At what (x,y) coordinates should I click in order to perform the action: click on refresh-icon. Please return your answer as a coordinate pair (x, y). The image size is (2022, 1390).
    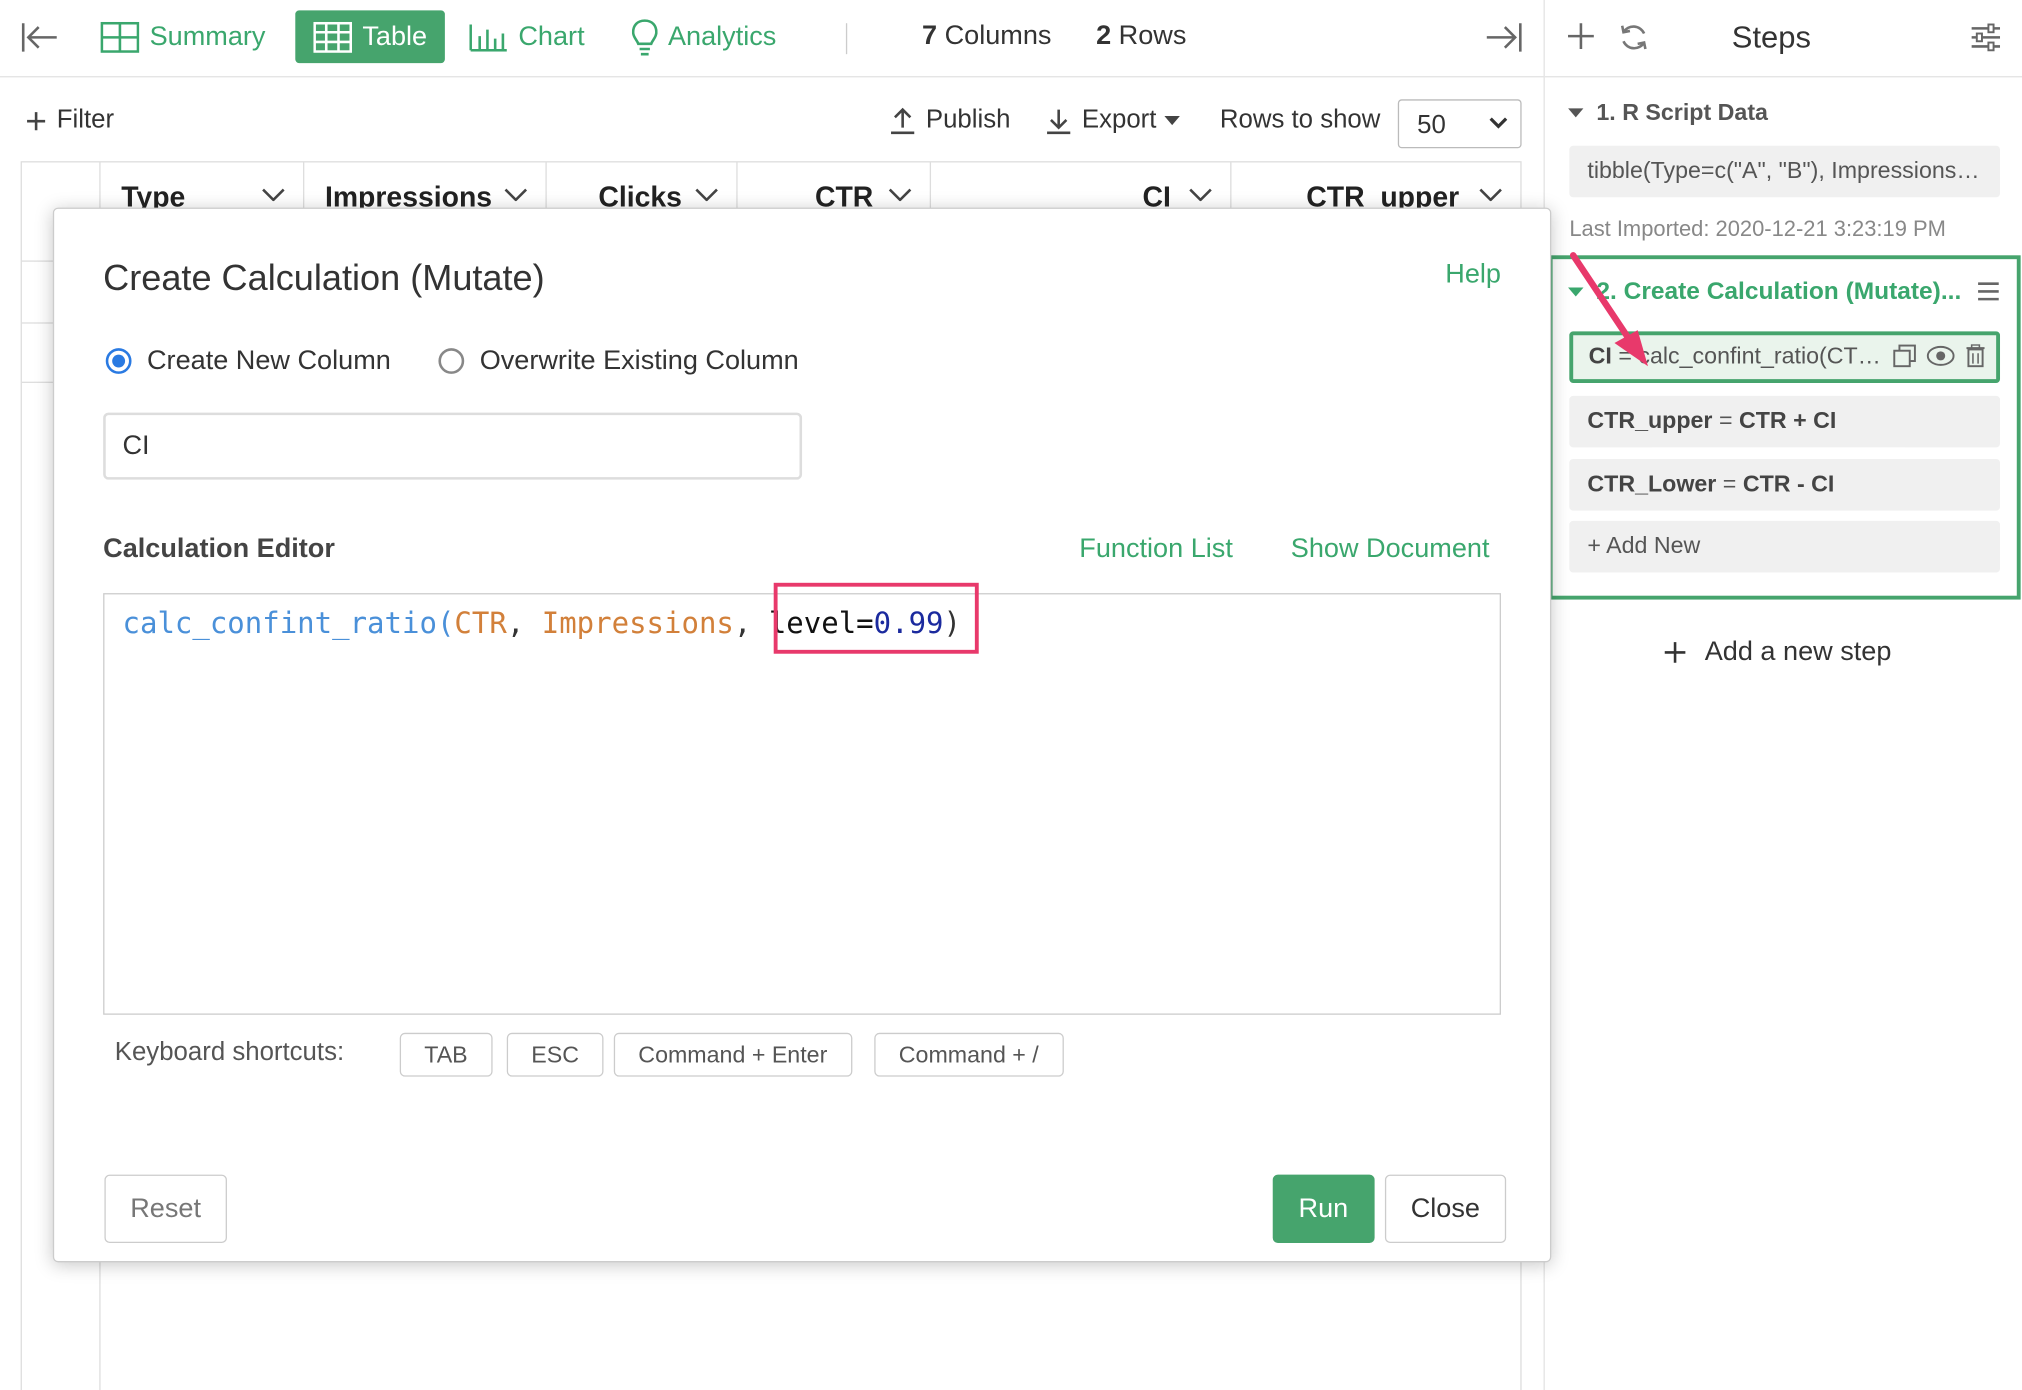
    Looking at the image, I should click on (1633, 40).